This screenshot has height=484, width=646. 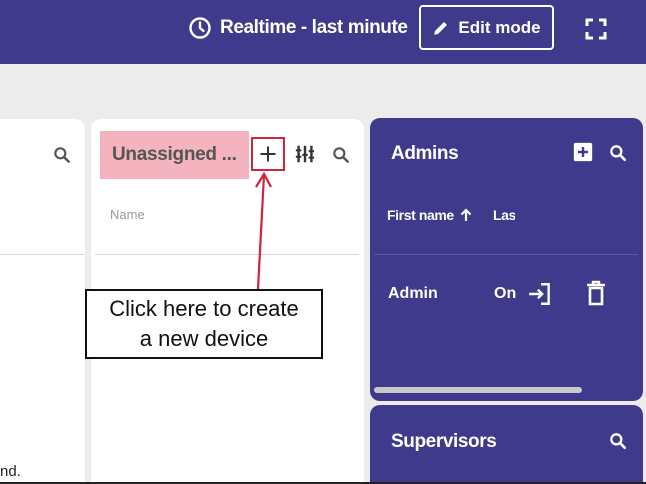 What do you see at coordinates (204, 324) in the screenshot?
I see `annotation-callout: Click here to create a new device` at bounding box center [204, 324].